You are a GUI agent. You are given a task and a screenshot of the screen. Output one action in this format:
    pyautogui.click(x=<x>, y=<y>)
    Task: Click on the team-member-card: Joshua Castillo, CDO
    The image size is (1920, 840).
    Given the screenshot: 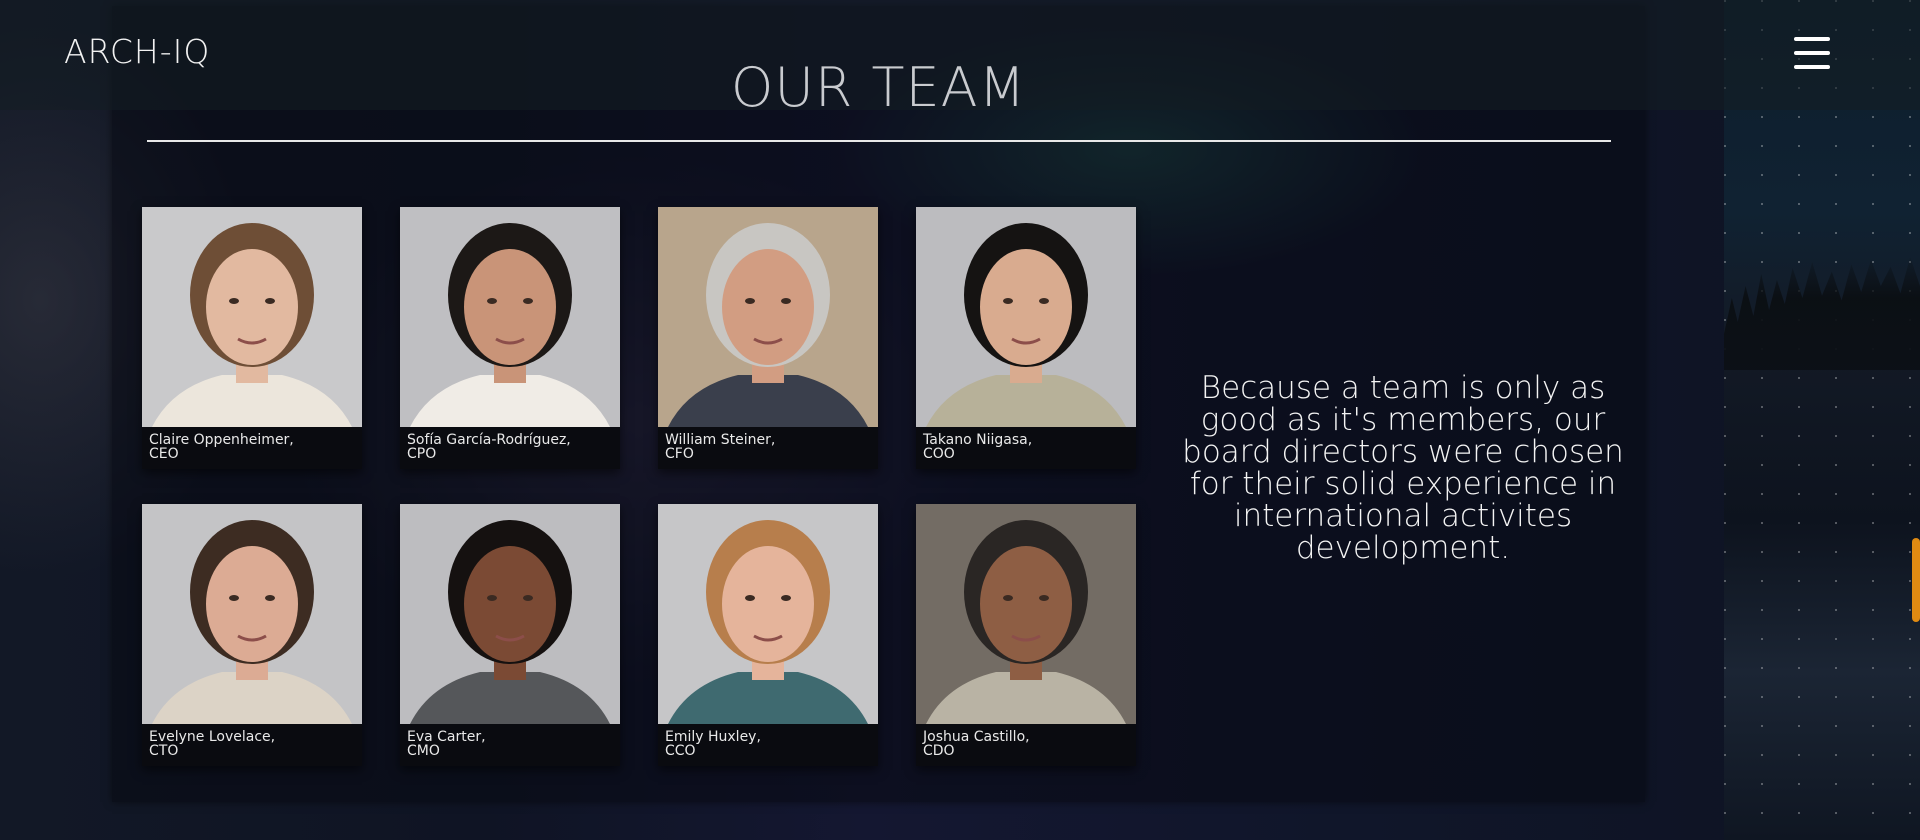 What is the action you would take?
    pyautogui.click(x=1026, y=635)
    